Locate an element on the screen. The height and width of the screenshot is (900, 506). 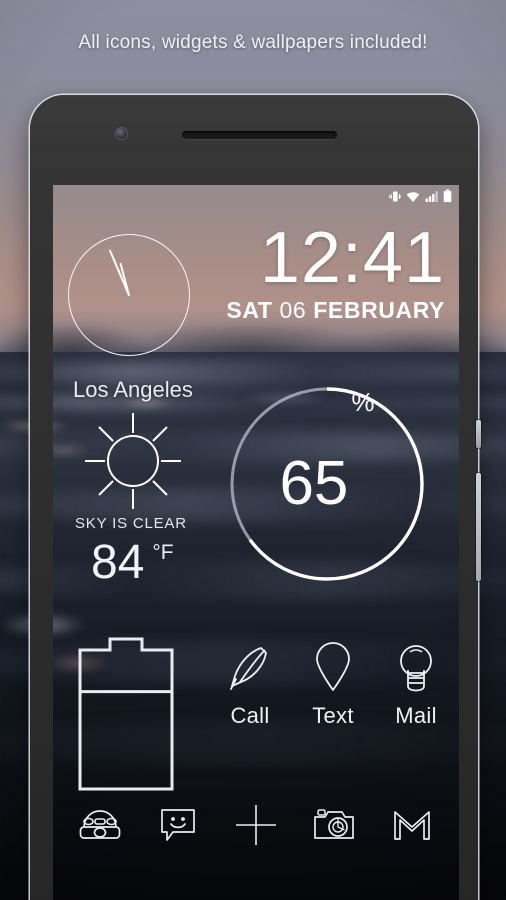
phone-icon is located at coordinates (100, 827).